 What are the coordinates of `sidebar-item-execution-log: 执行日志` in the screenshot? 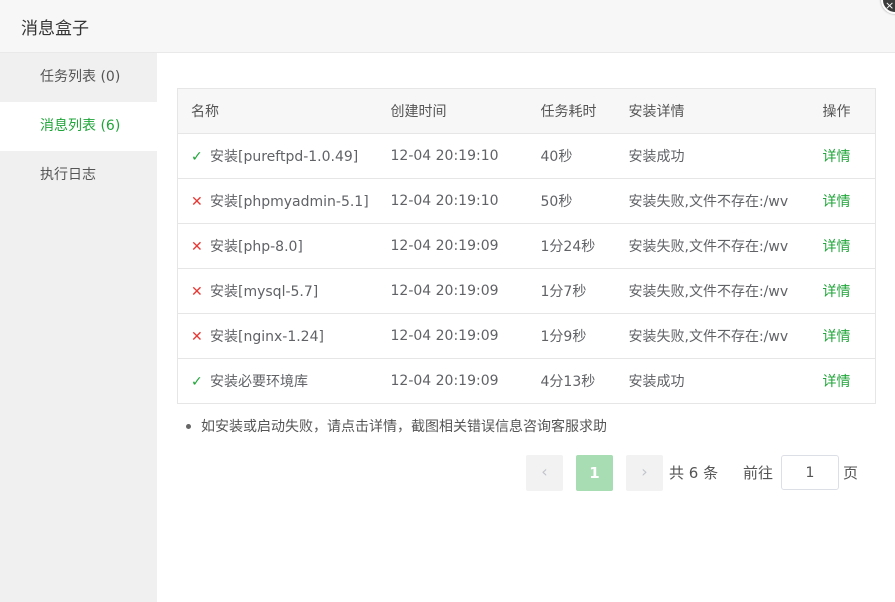 It's located at (78, 175).